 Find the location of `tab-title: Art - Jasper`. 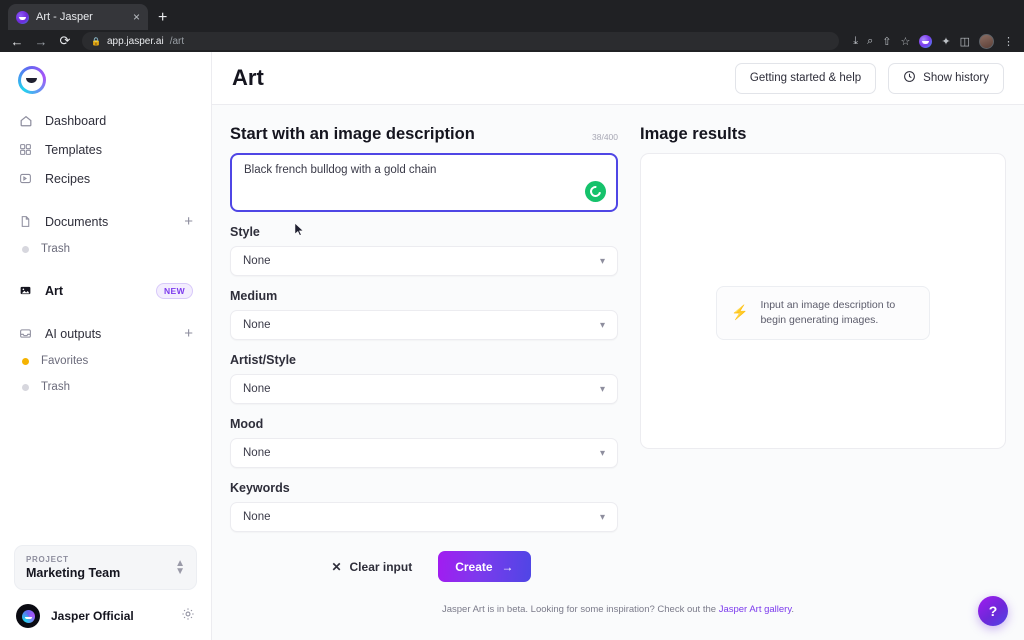

tab-title: Art - Jasper is located at coordinates (64, 17).